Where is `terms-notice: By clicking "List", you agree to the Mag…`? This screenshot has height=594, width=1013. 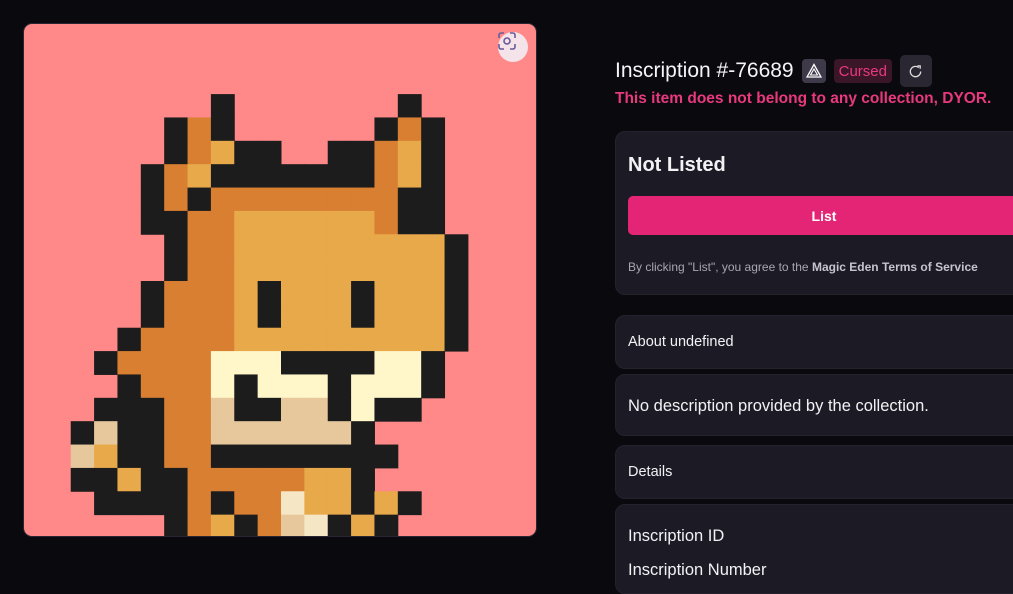
terms-notice: By clicking "List", you agree to the Mag… is located at coordinates (803, 267).